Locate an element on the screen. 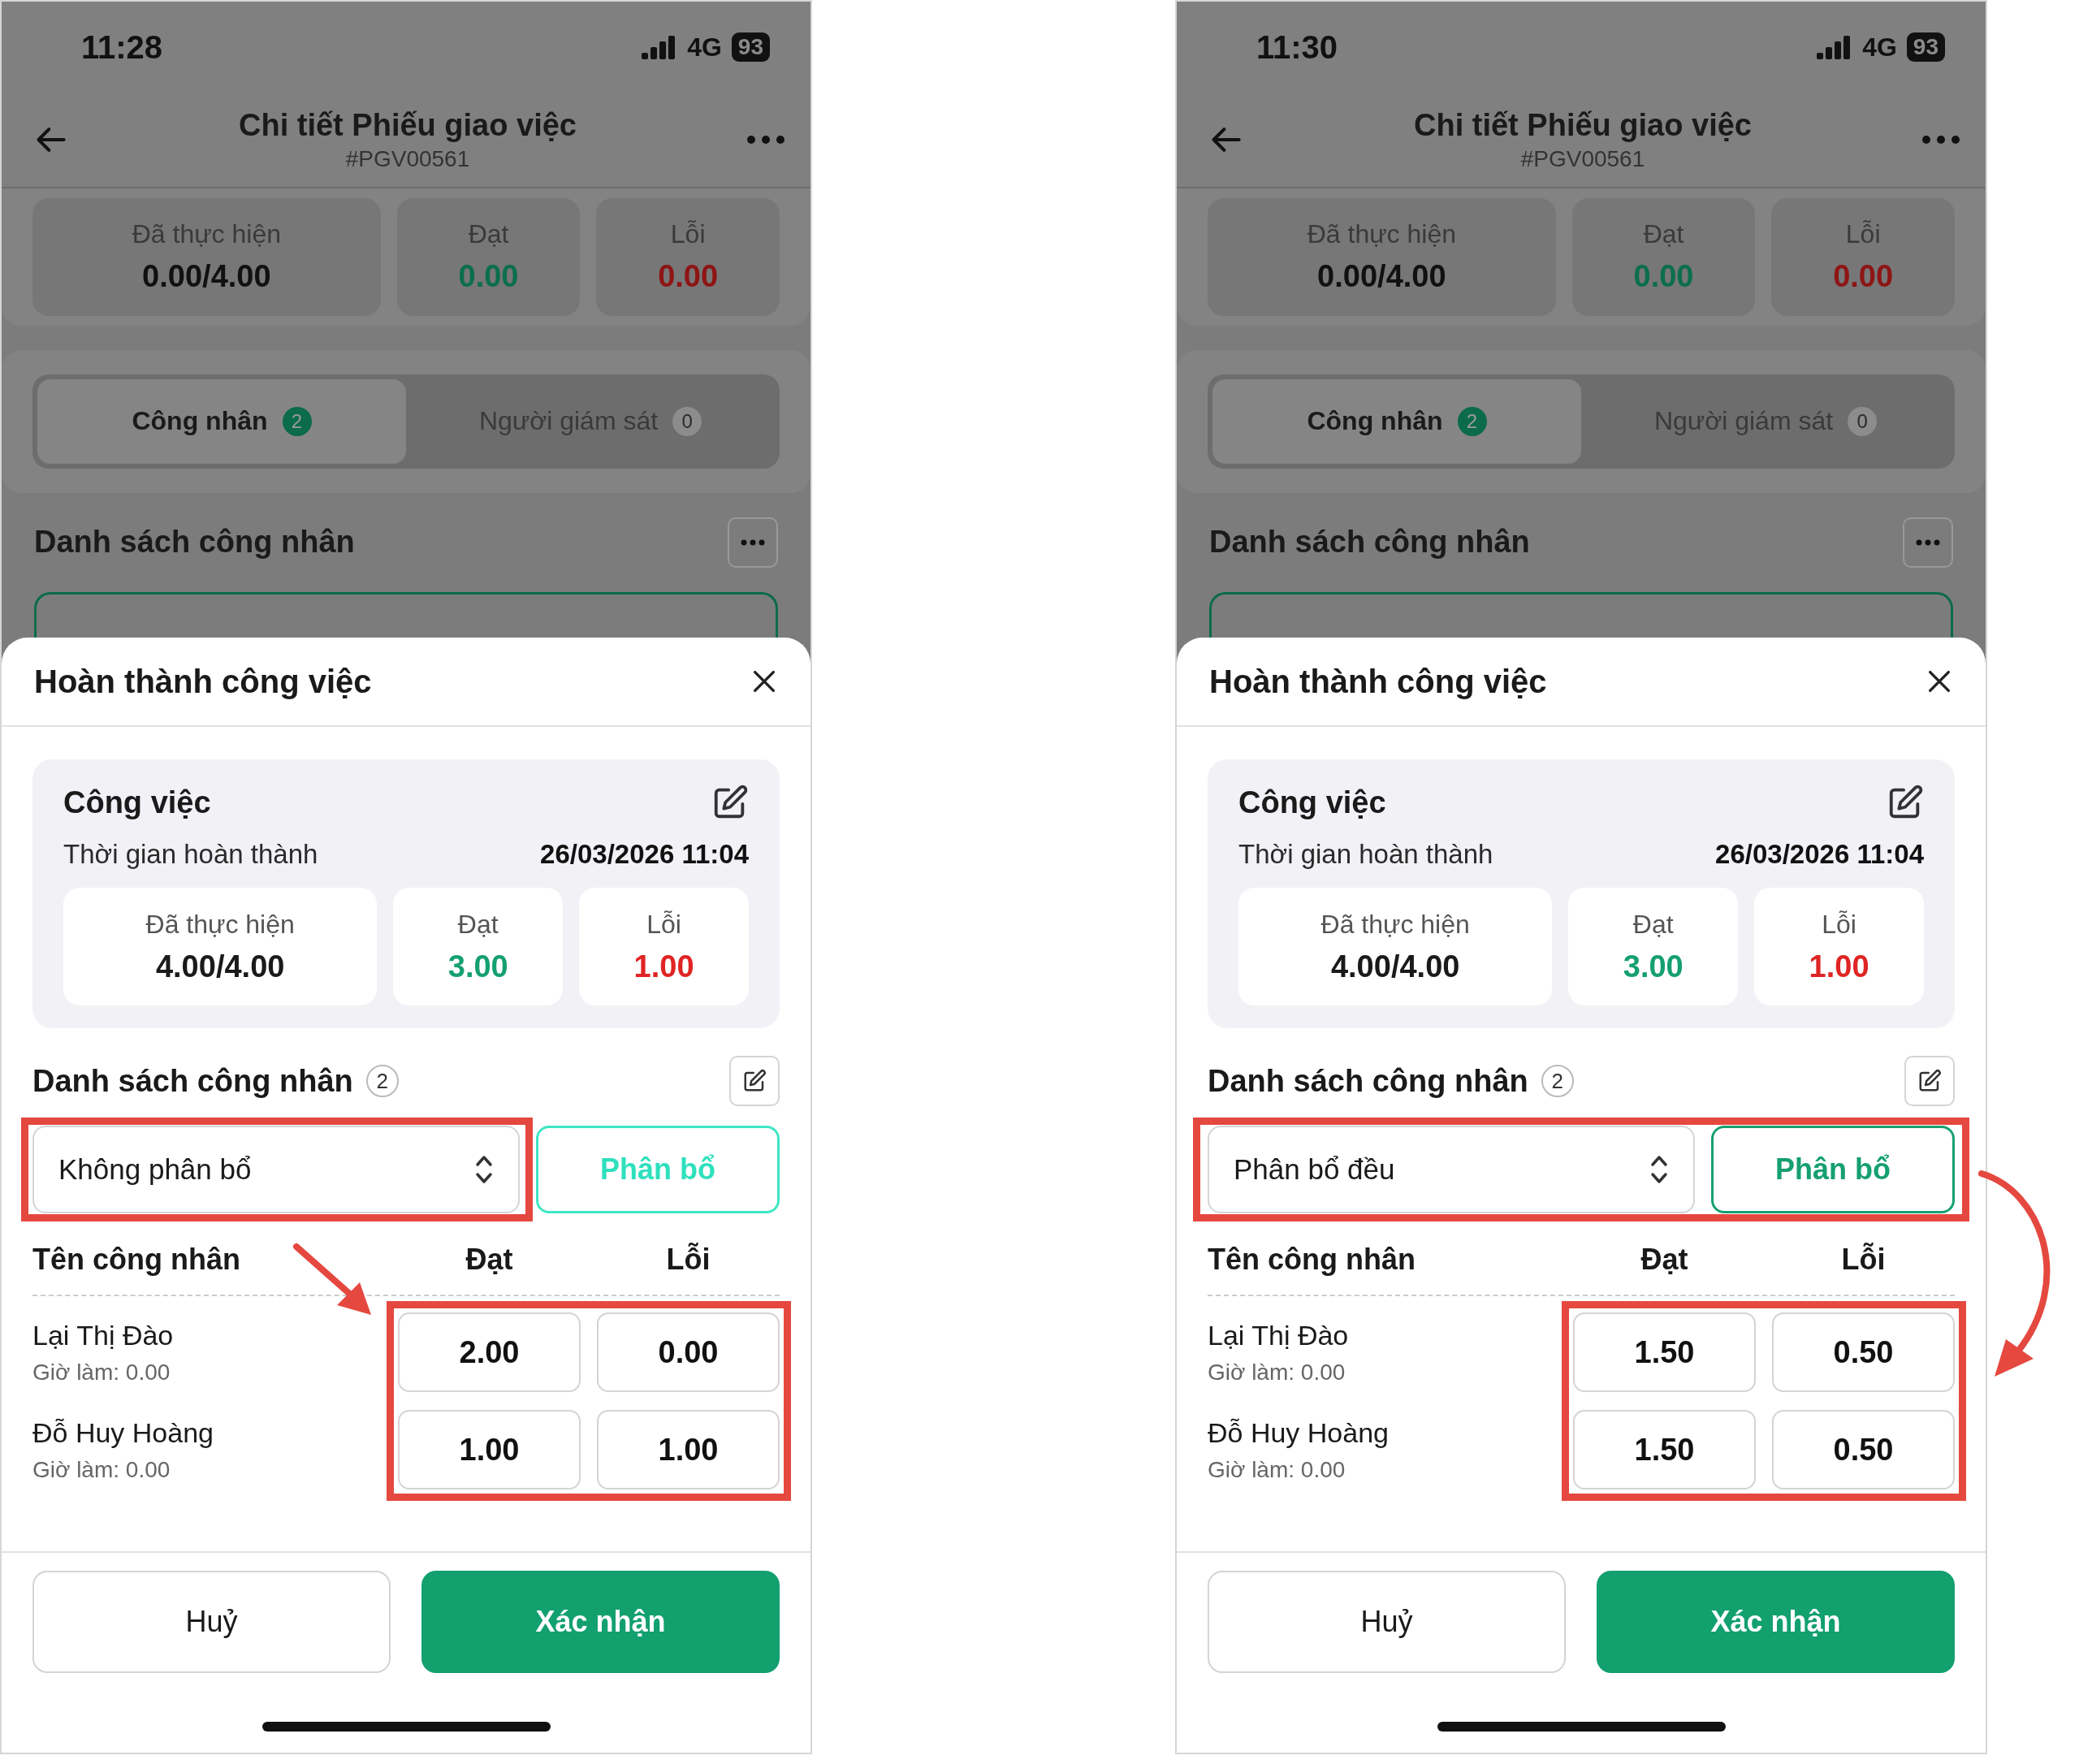 The image size is (2079, 1764). allocation-select: Phân bổ đều is located at coordinates (1452, 1170).